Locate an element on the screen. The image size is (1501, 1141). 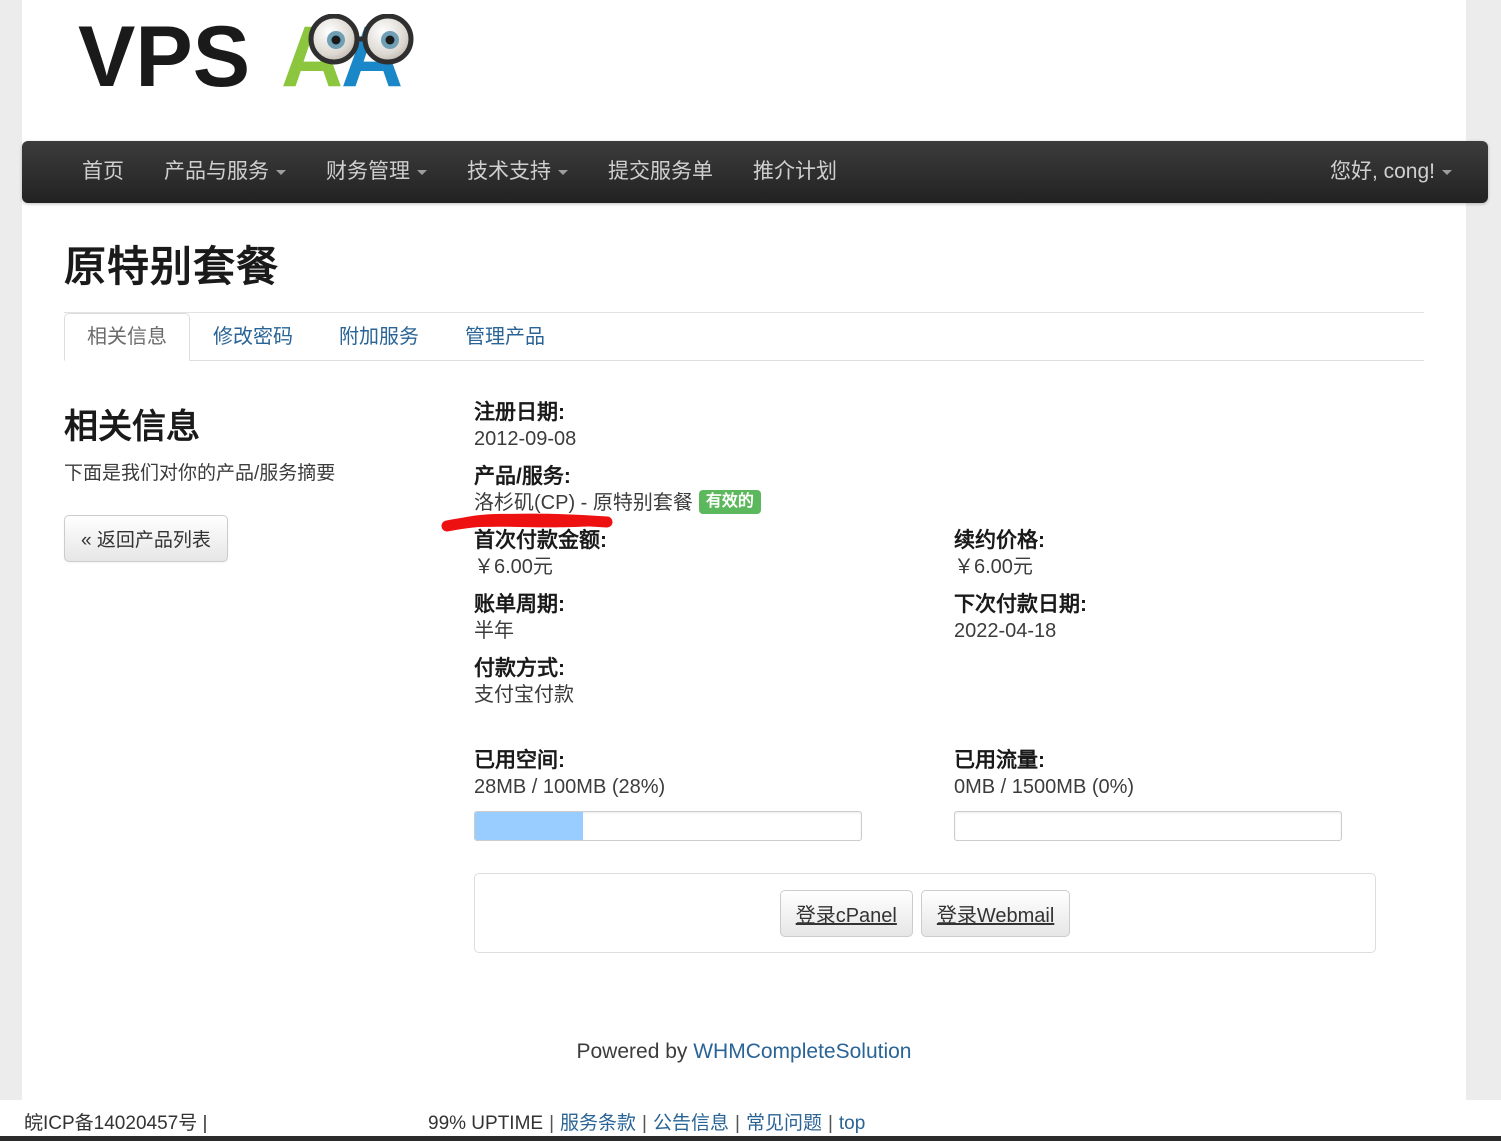
nav-item-label: 产品与服务 is located at coordinates (216, 171).